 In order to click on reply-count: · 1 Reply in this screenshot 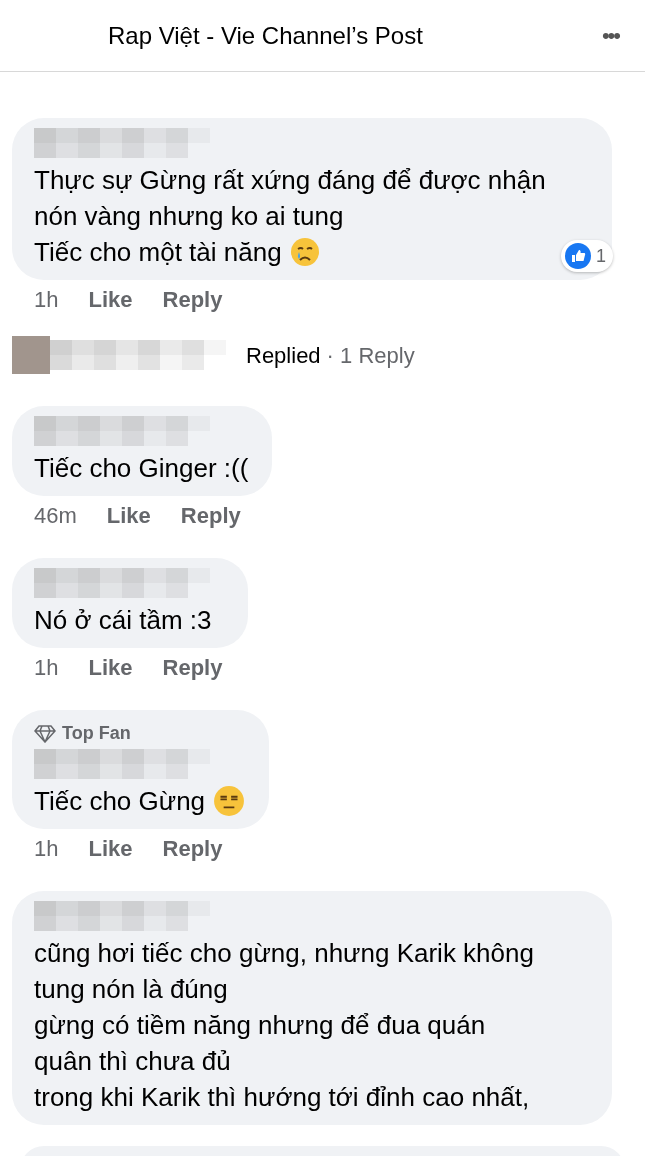, I will do `click(370, 355)`.